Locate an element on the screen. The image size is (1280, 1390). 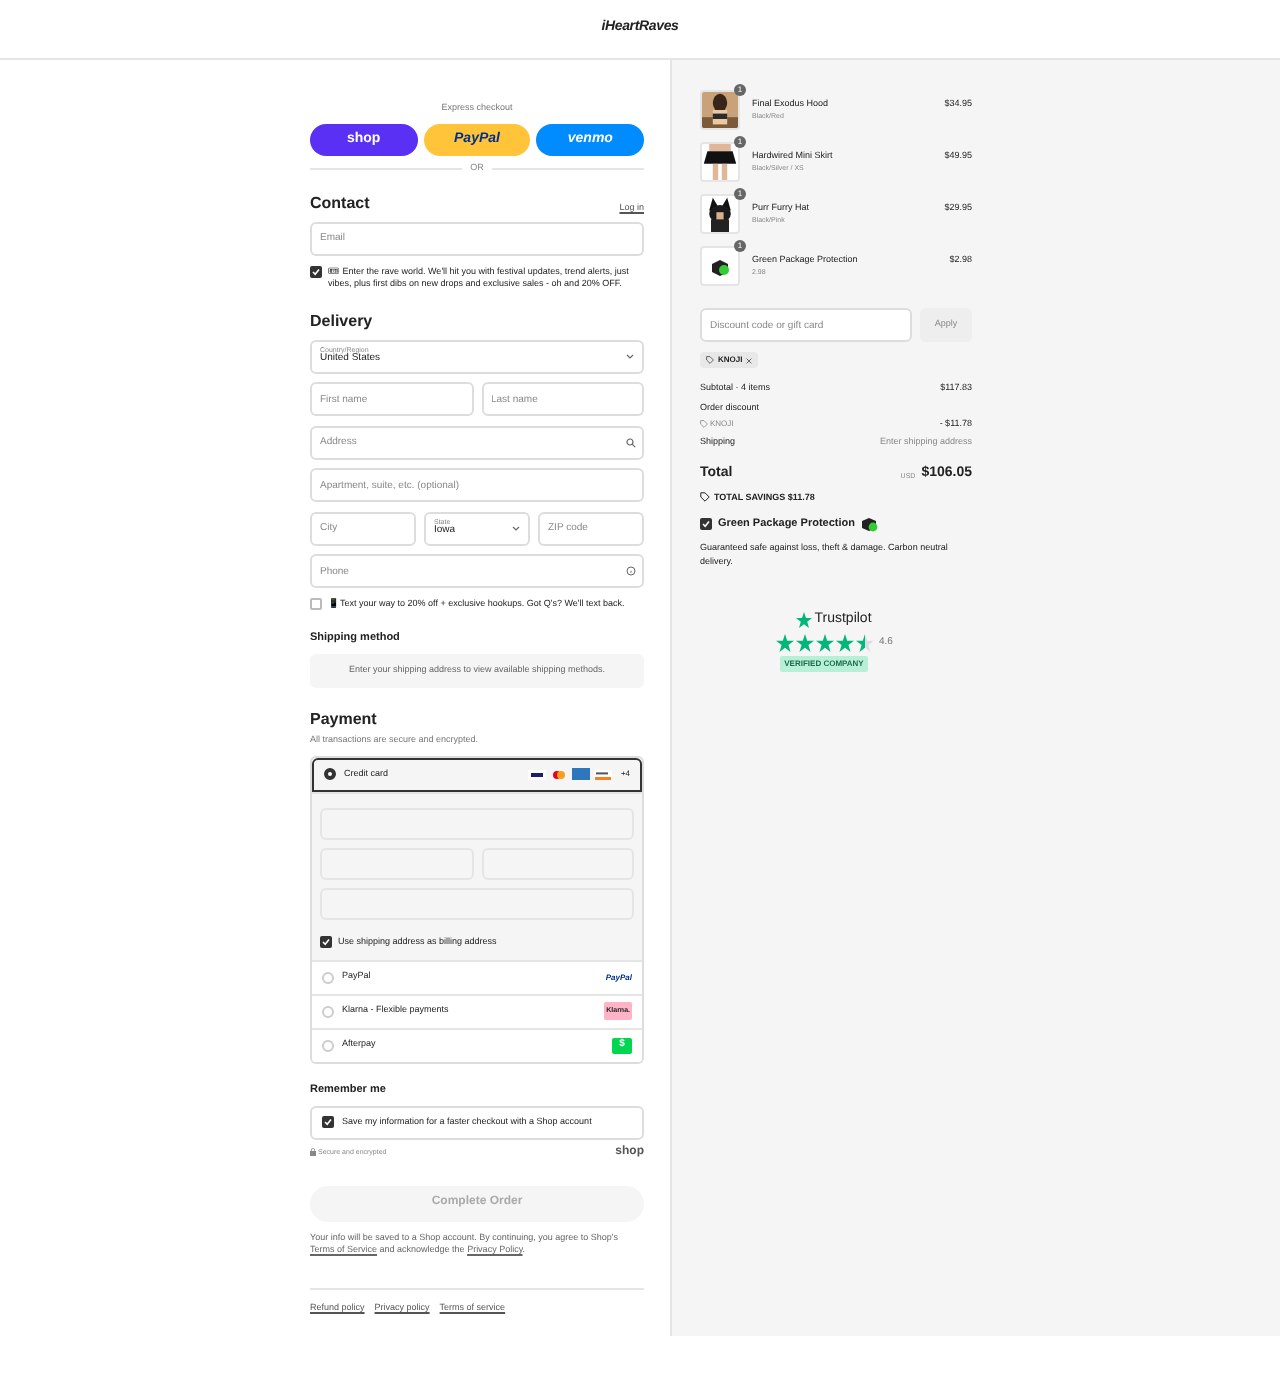
search-icon is located at coordinates (631, 442).